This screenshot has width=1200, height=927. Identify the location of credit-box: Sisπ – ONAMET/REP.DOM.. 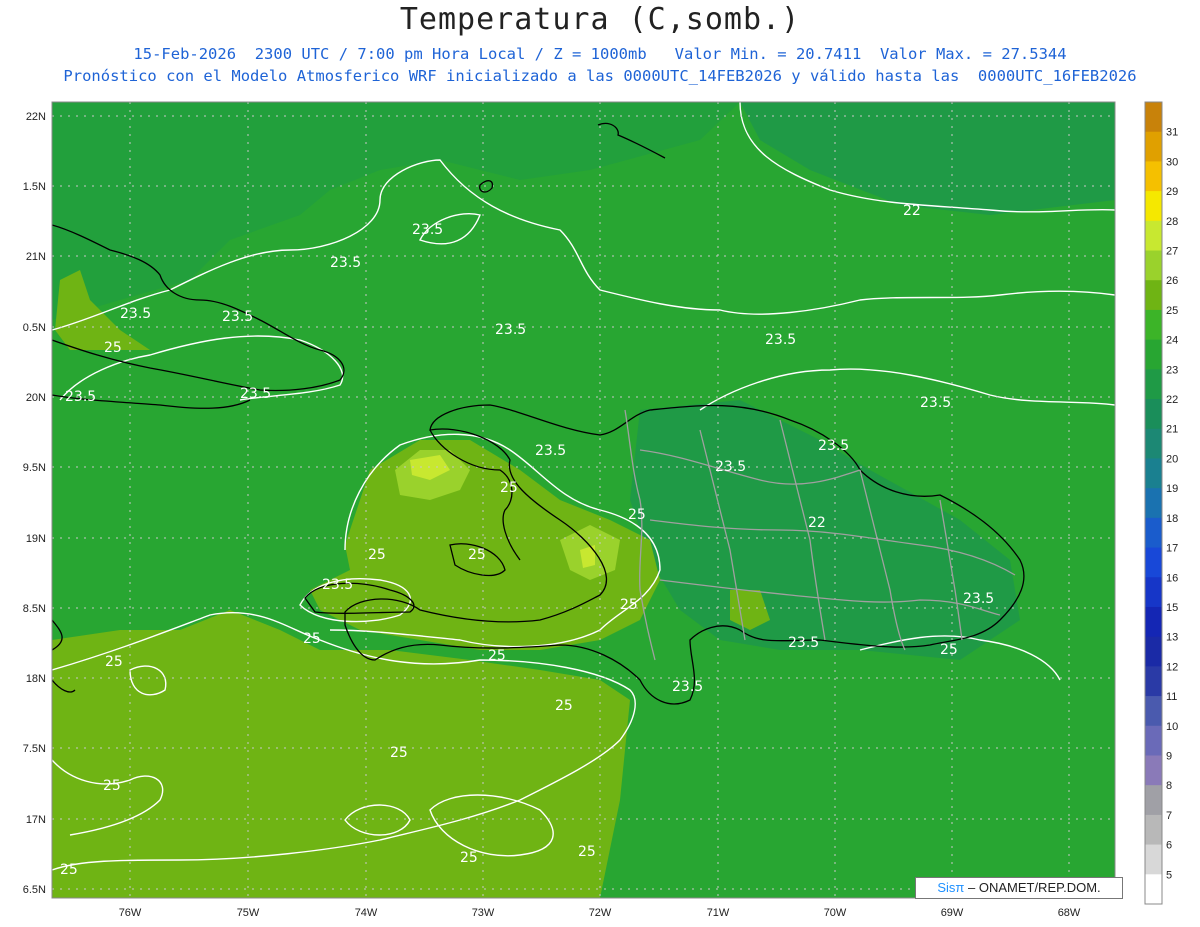
(1019, 888).